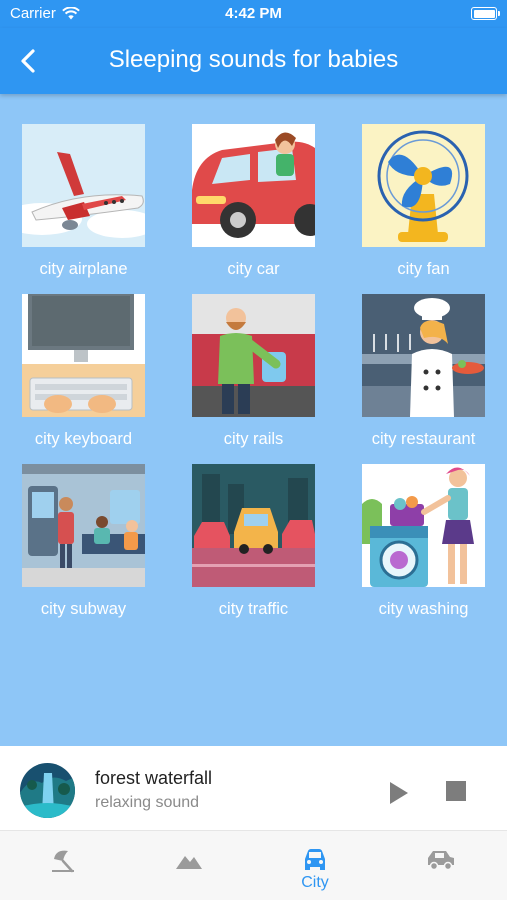 The height and width of the screenshot is (900, 507). I want to click on stop-button, so click(456, 791).